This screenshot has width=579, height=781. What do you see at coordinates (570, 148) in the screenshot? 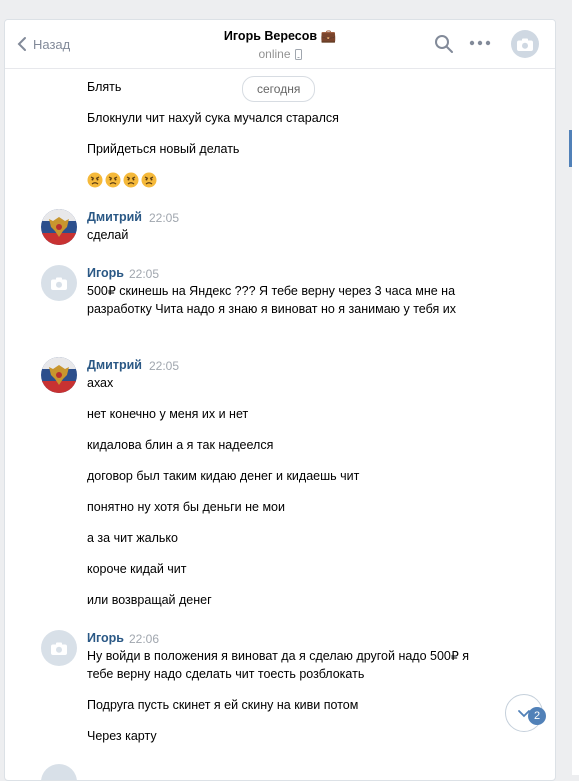
I see `right-nav-indicator` at bounding box center [570, 148].